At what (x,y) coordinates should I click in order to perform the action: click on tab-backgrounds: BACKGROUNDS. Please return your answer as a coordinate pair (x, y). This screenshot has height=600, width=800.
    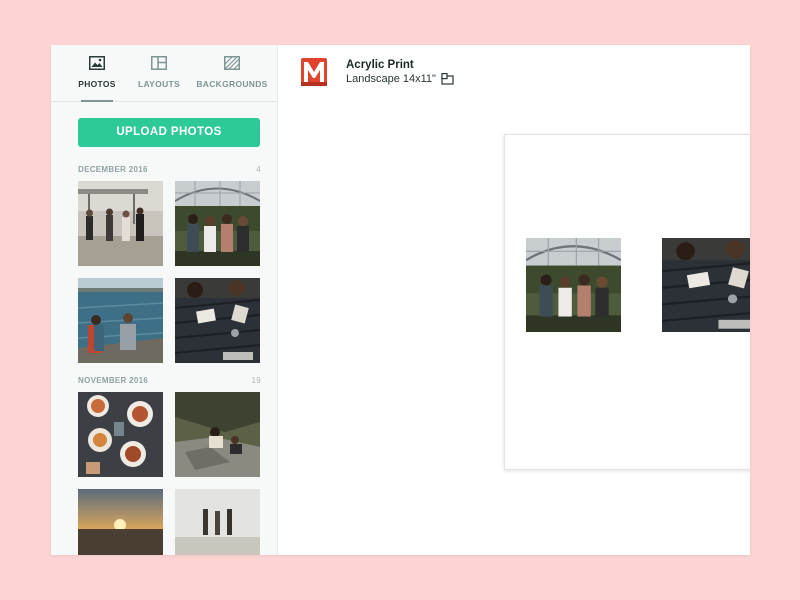
    Looking at the image, I should click on (232, 73).